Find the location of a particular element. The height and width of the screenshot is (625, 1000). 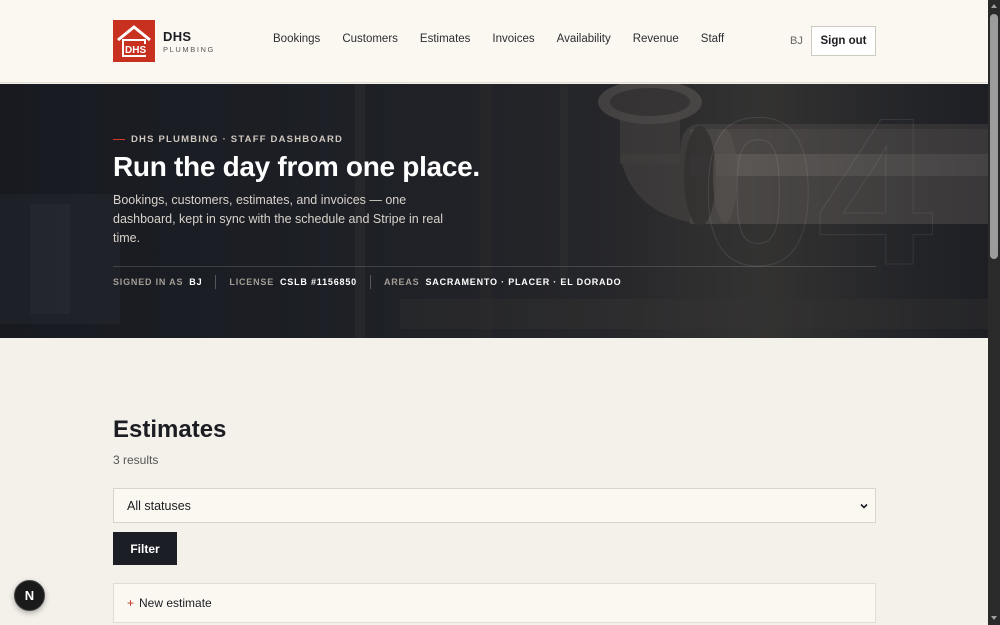

filter-button: Filter is located at coordinates (145, 548).